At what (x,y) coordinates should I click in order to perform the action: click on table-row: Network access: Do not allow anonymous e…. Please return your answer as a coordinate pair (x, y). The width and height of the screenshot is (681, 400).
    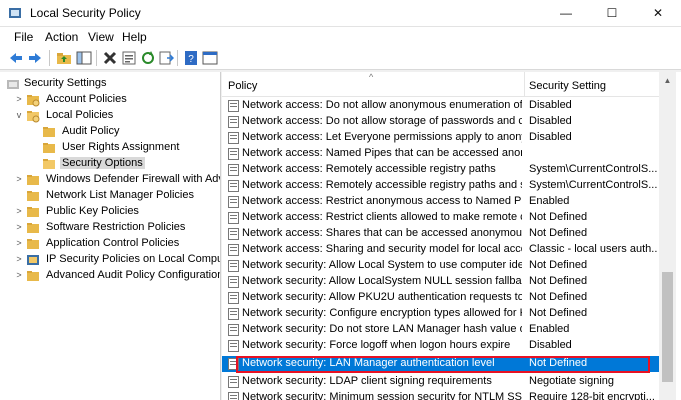
    Looking at the image, I should click on (440, 106).